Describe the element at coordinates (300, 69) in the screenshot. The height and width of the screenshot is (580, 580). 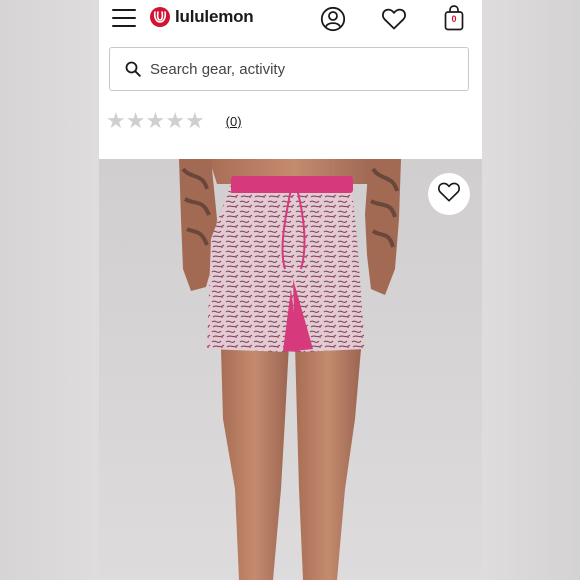
I see `search-input` at that location.